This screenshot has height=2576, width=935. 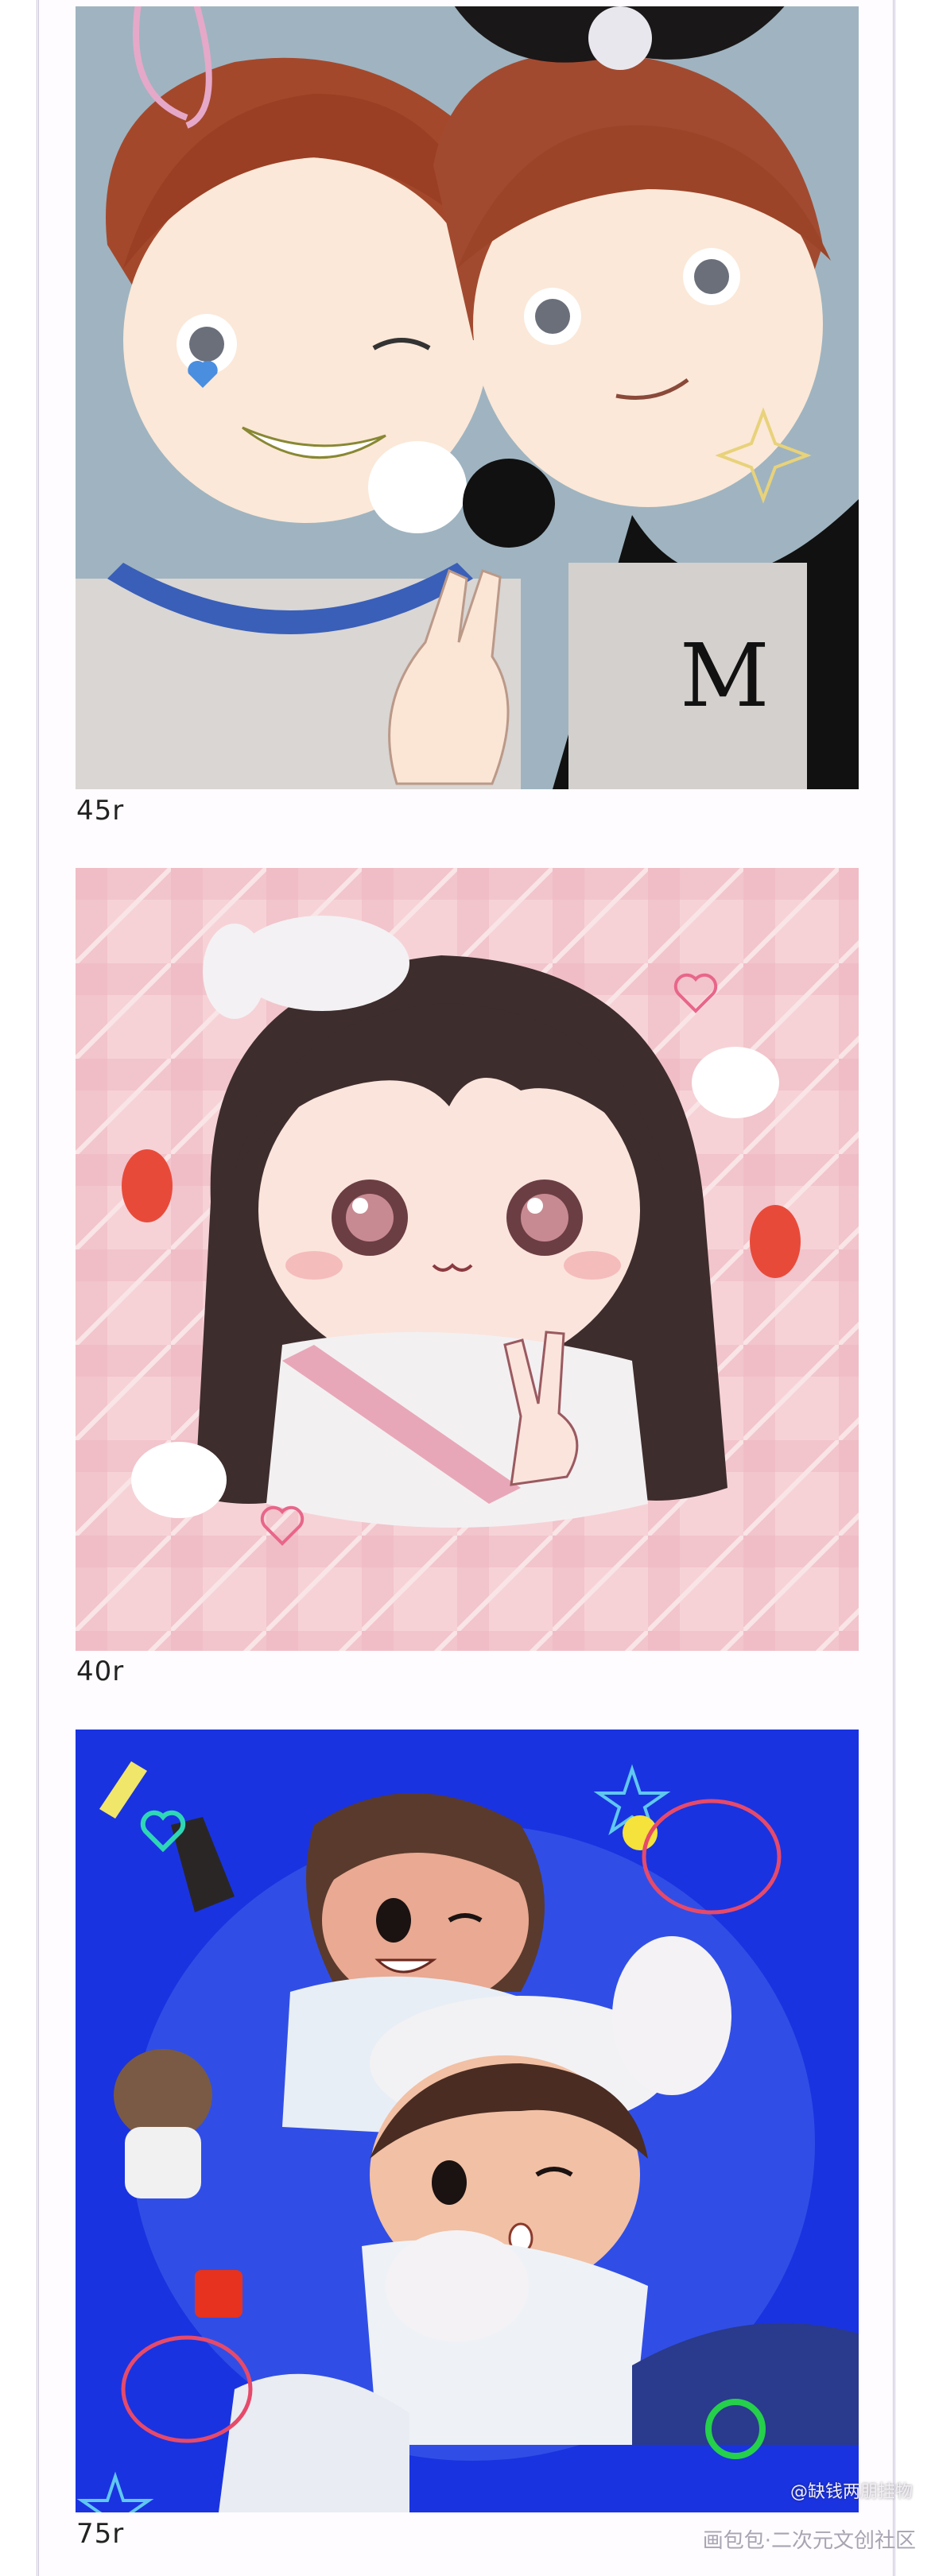 I want to click on watermark-site: 画包包·二次元文创社区, so click(x=809, y=2541).